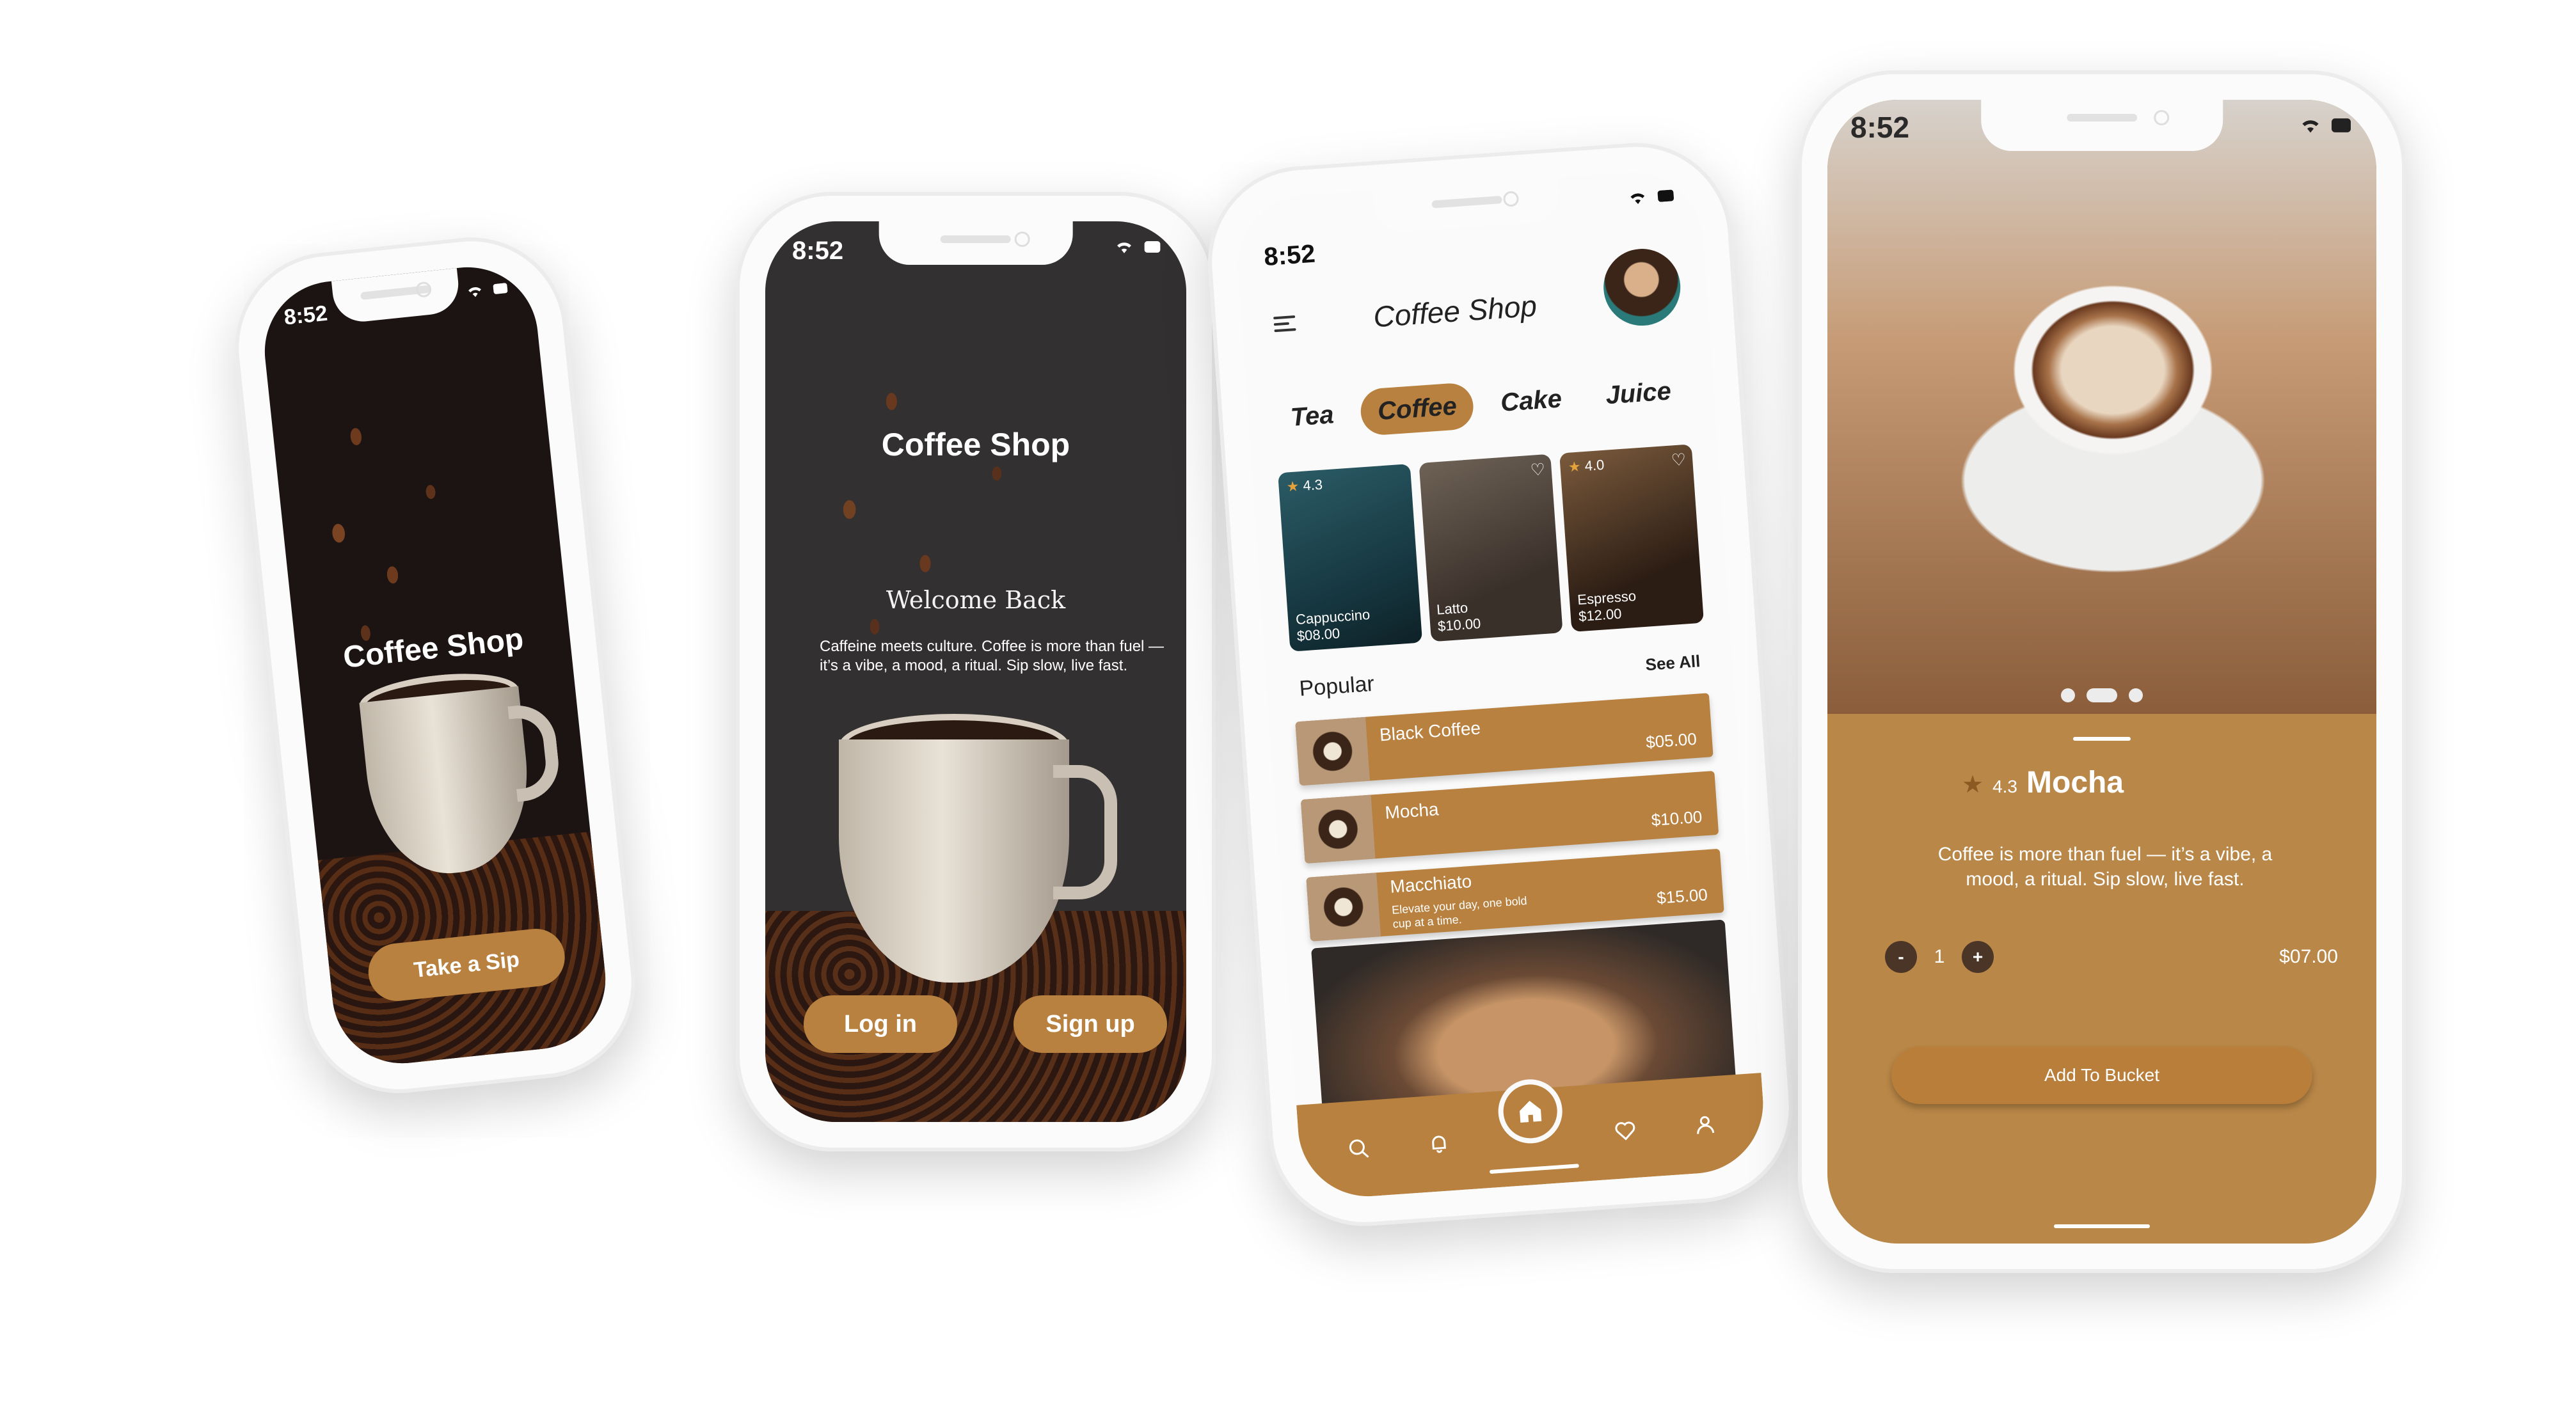  I want to click on carousel-dot-active, so click(2102, 695).